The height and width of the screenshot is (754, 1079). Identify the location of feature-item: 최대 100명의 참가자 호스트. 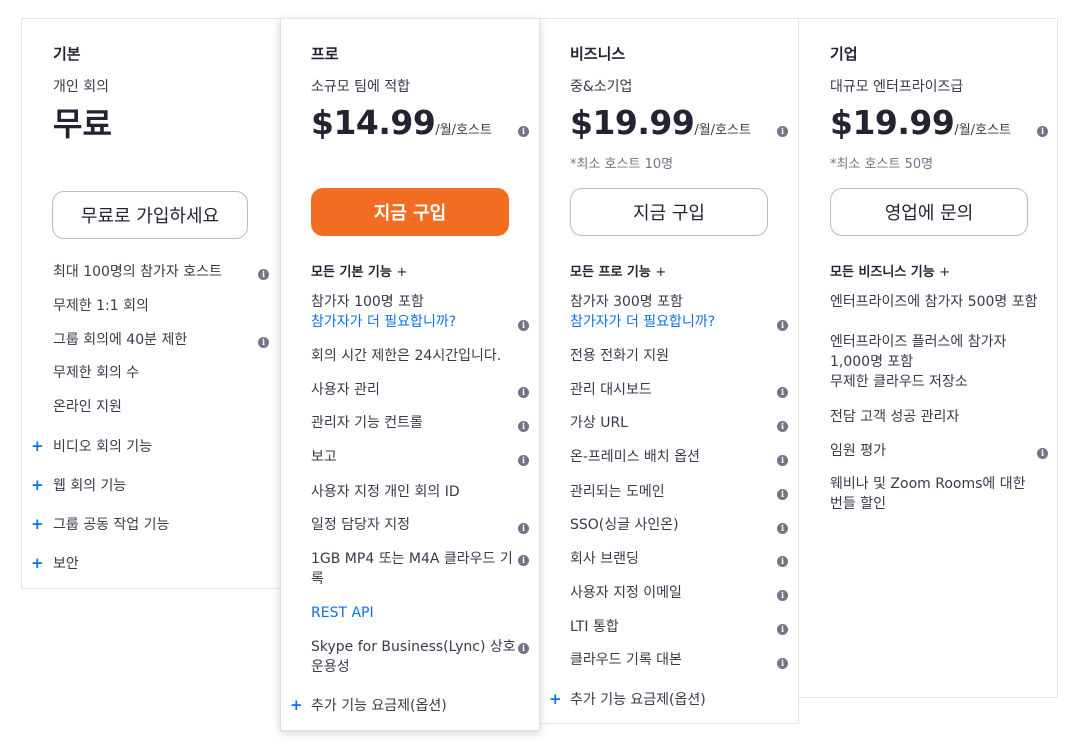
(137, 272).